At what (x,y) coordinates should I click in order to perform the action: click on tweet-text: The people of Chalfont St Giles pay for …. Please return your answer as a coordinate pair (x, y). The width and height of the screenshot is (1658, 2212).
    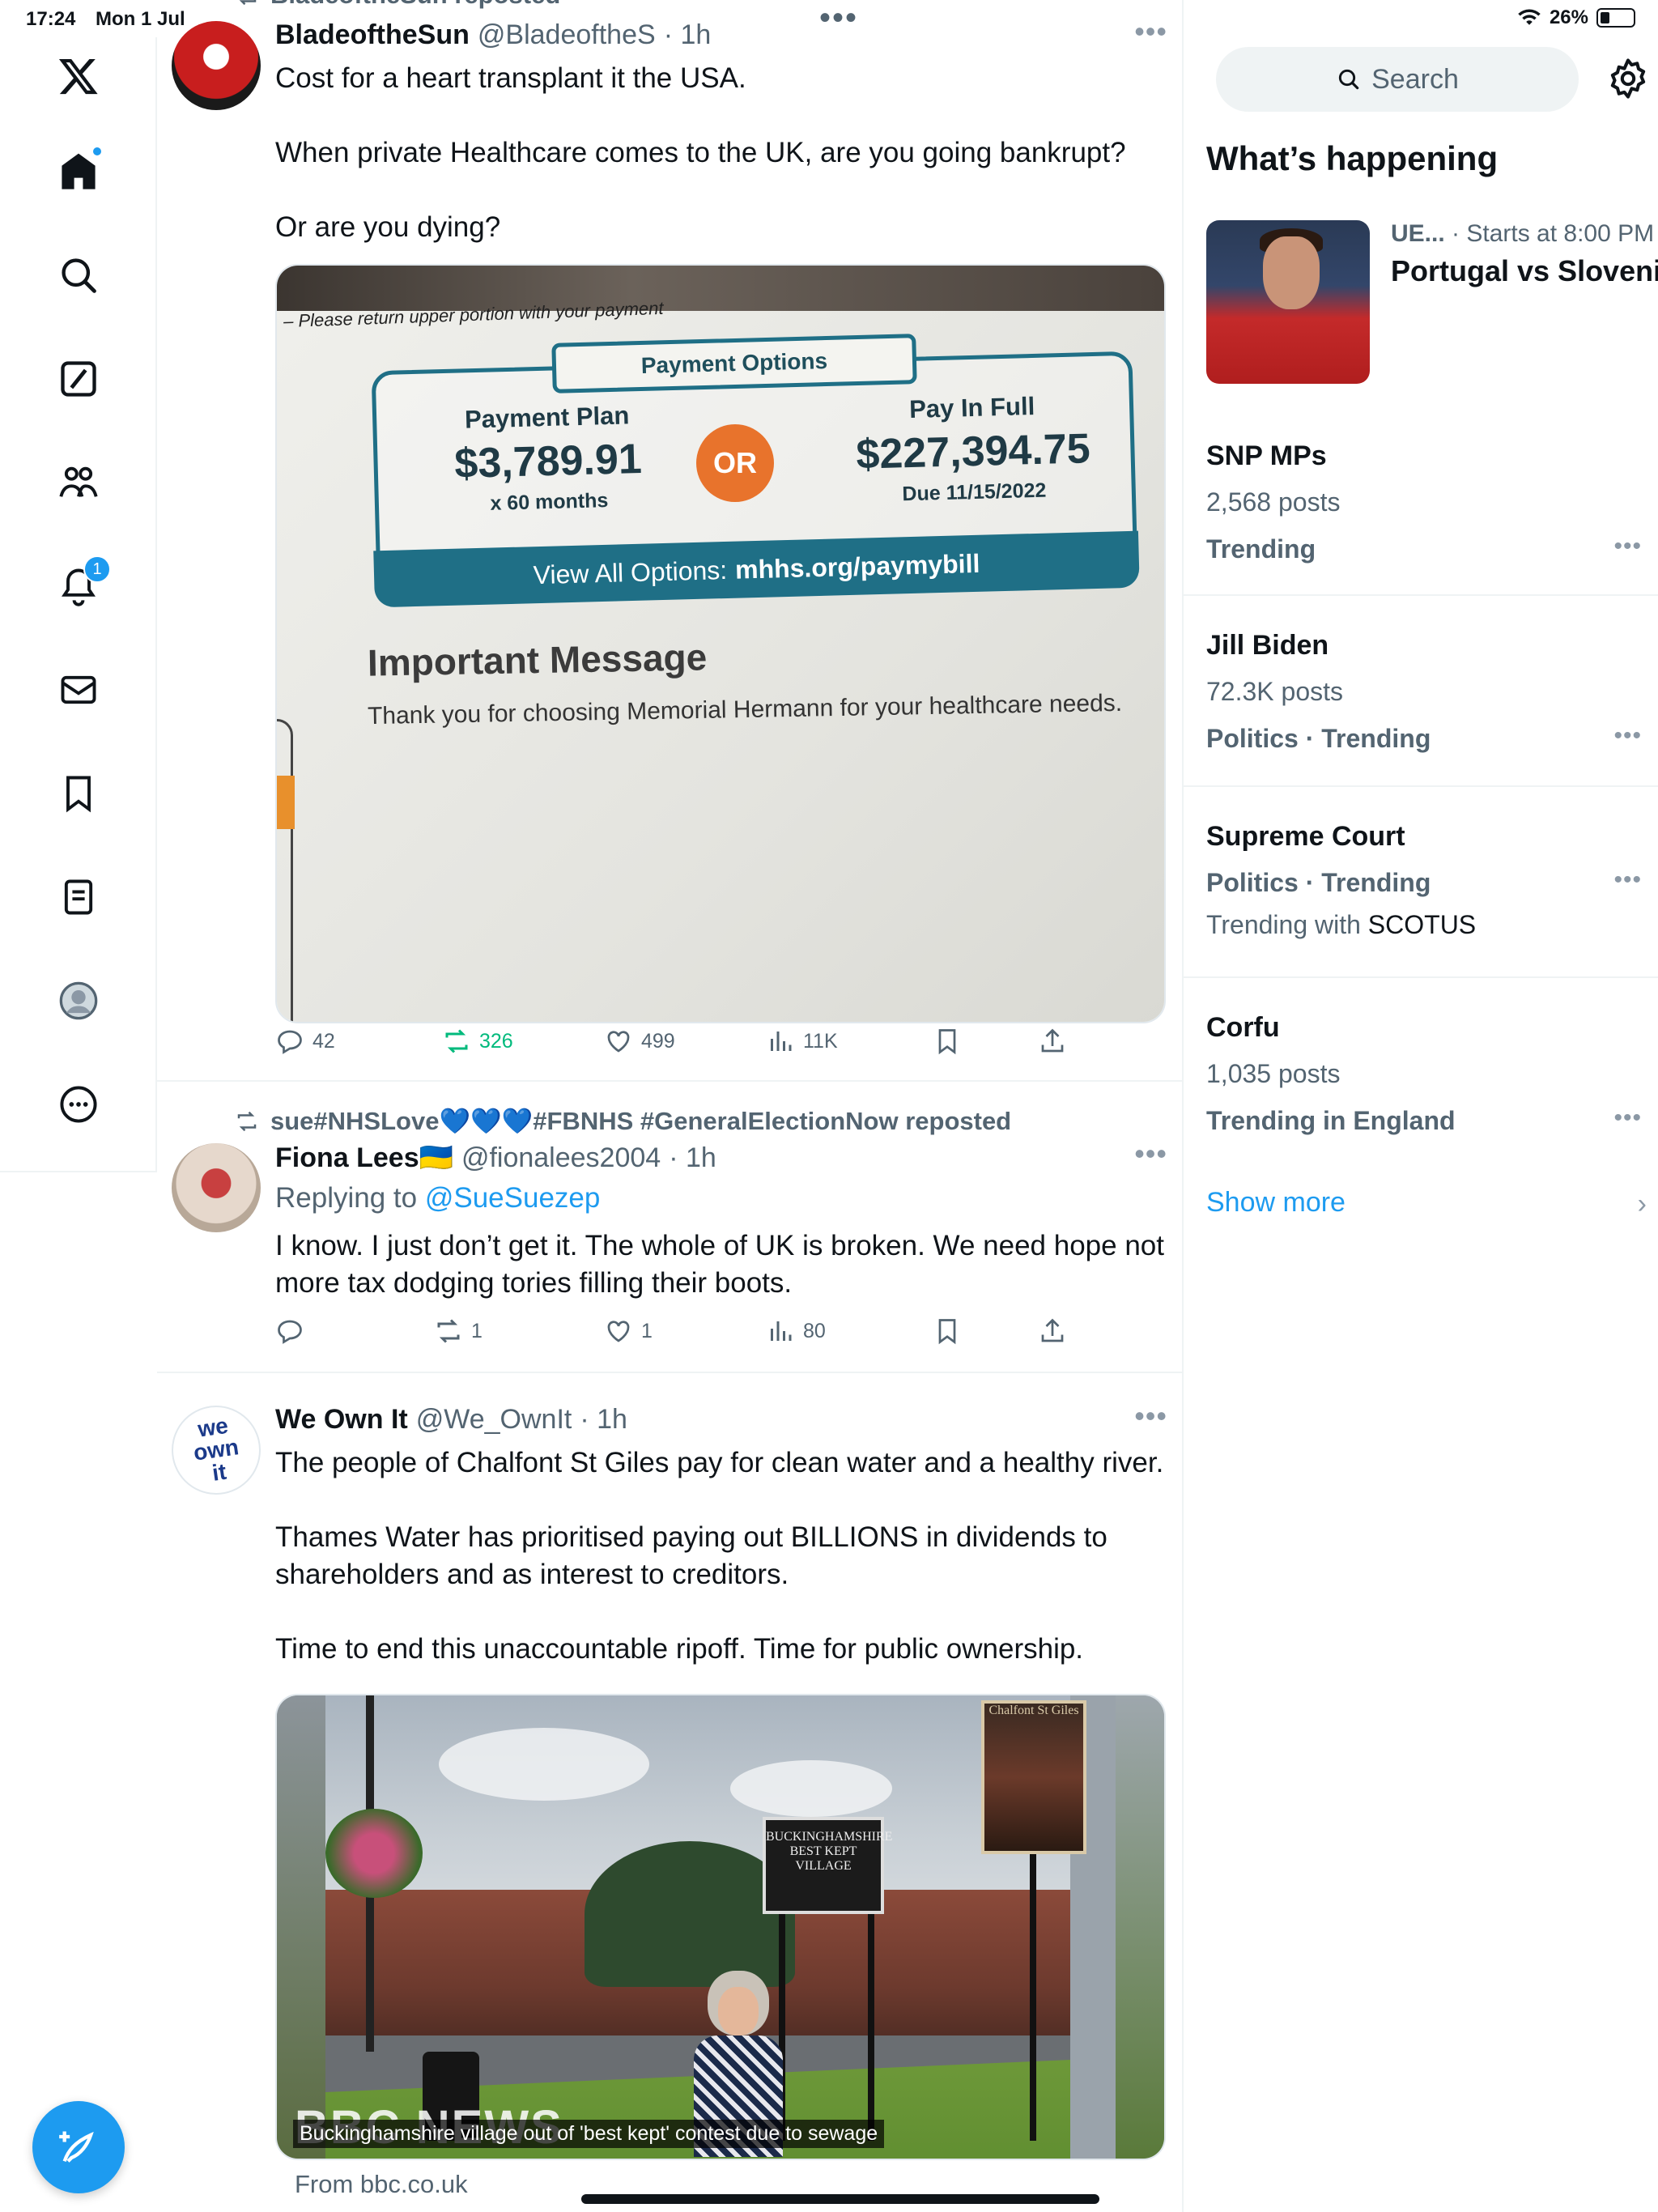
    Looking at the image, I should click on (720, 1556).